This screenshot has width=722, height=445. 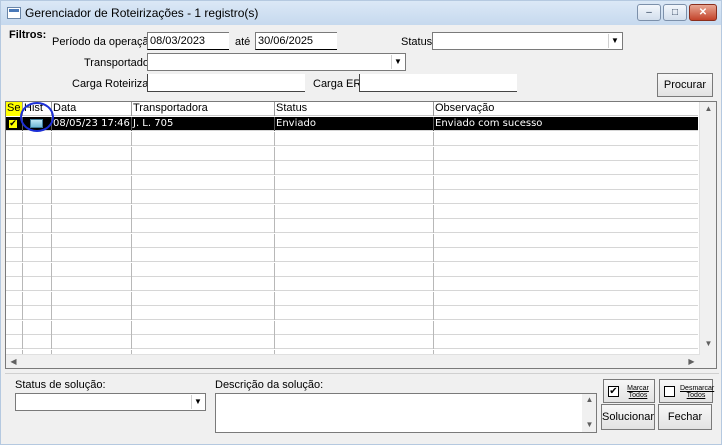 What do you see at coordinates (60, 385) in the screenshot?
I see `status-solution-label: Status de solução:` at bounding box center [60, 385].